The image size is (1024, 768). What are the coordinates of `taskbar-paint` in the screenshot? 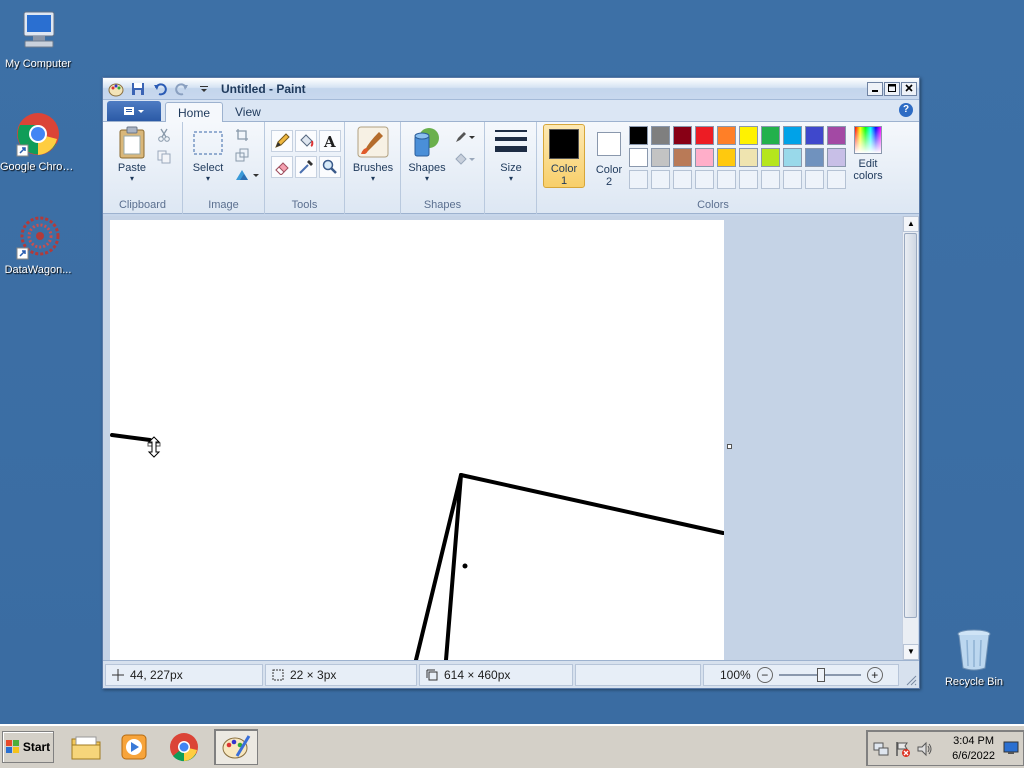 It's located at (236, 747).